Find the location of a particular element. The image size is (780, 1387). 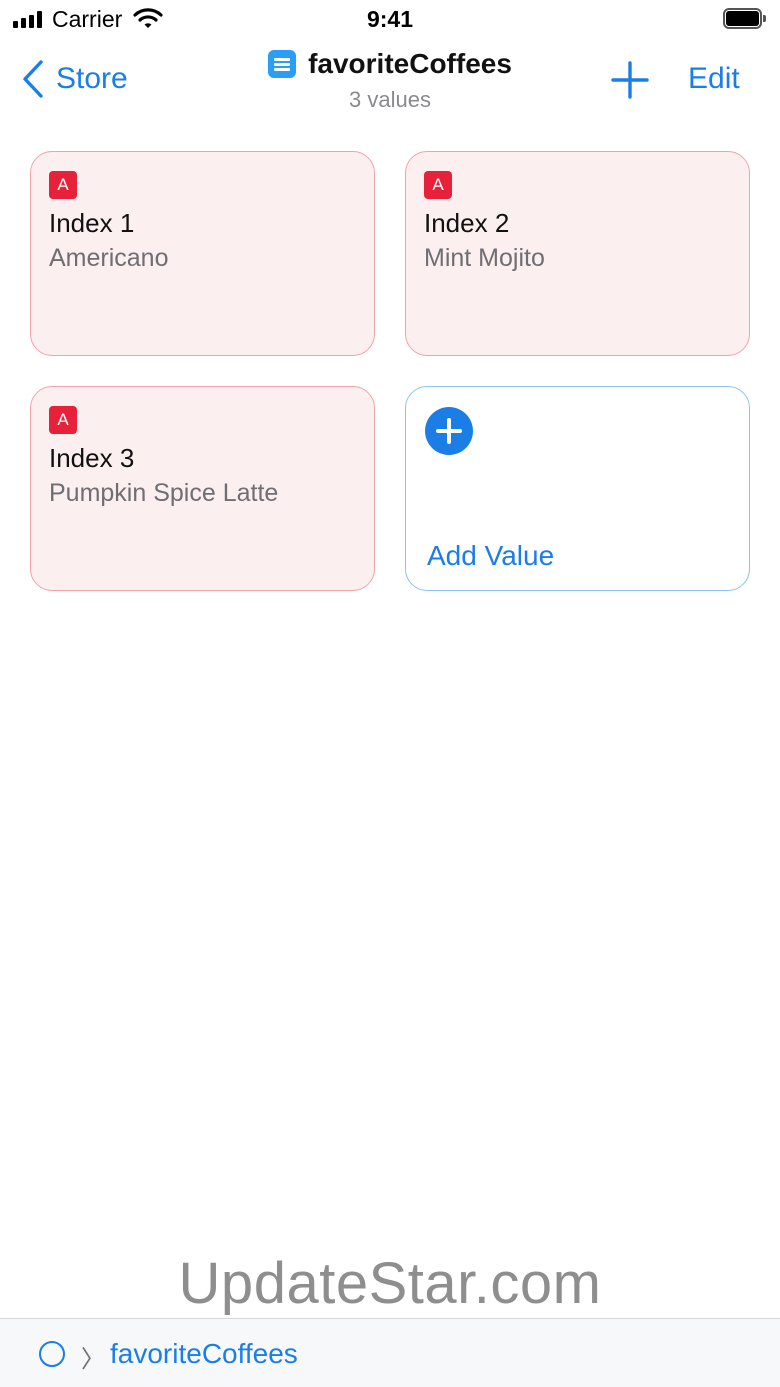

status-bar: Carrier 9:41 is located at coordinates (390, 20).